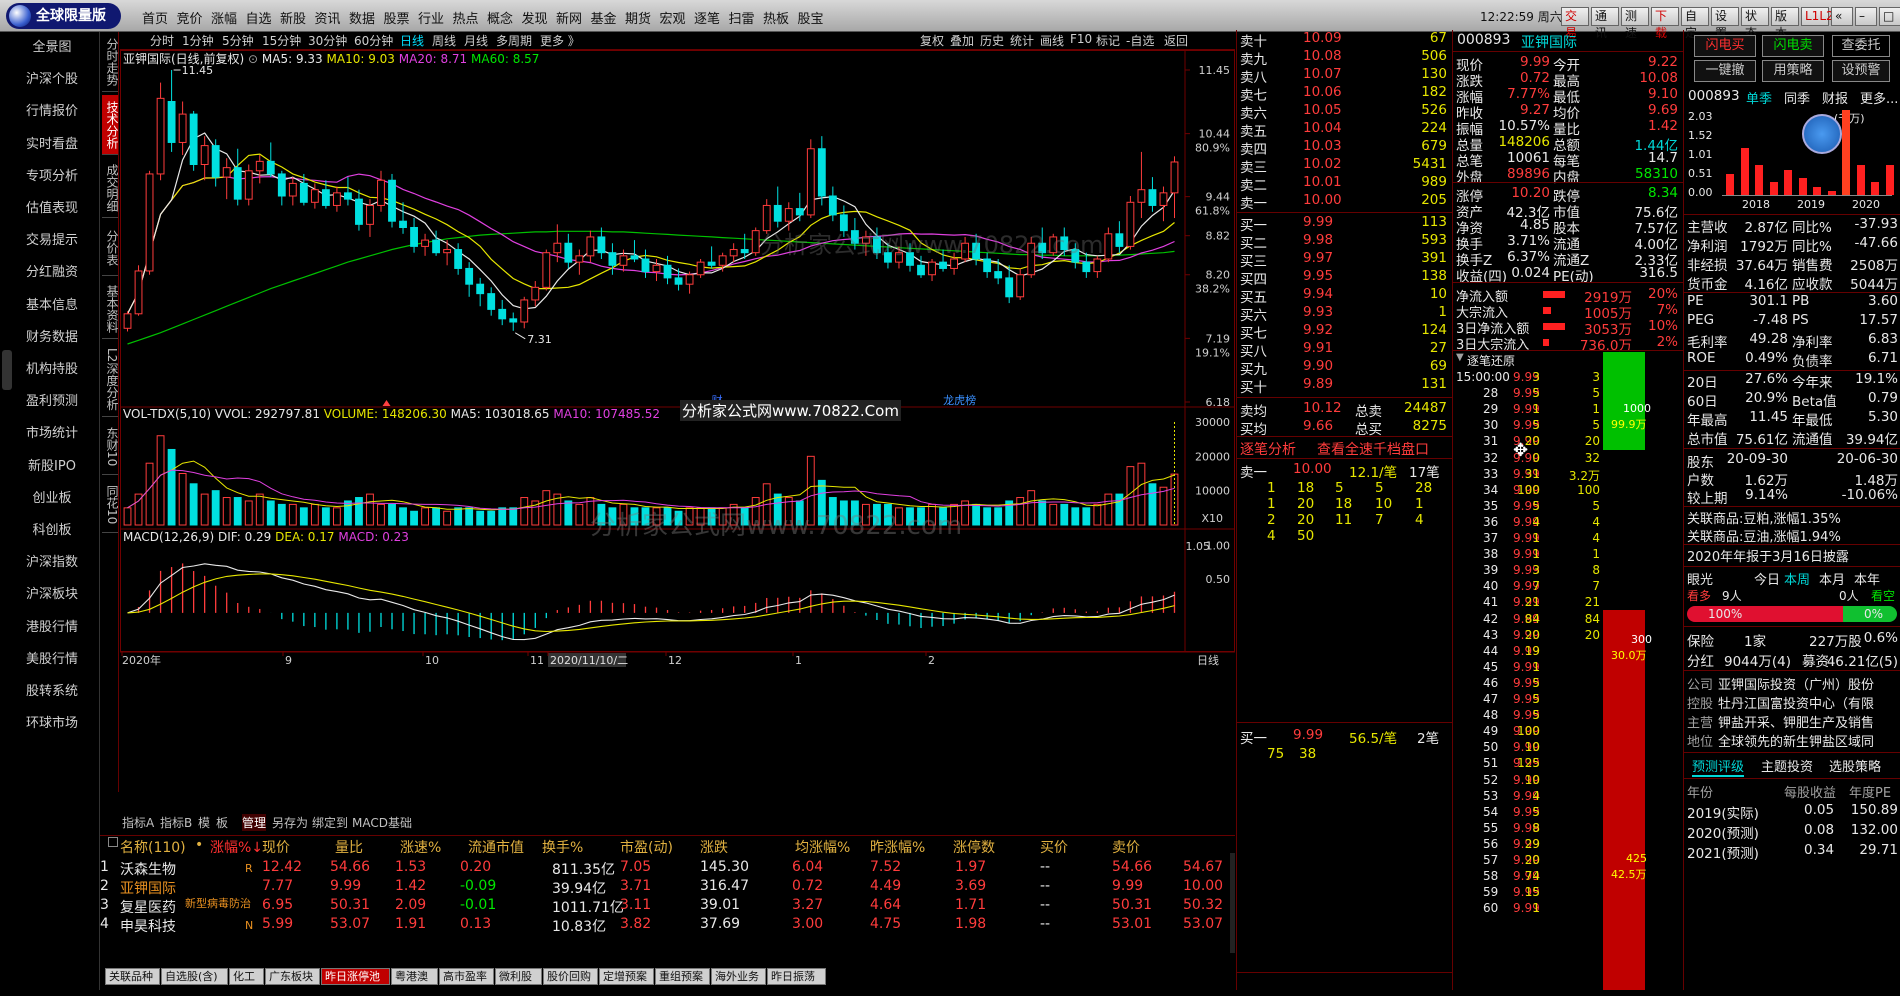  Describe the element at coordinates (1842, 16) in the screenshot. I see `toolbar-button: «` at that location.